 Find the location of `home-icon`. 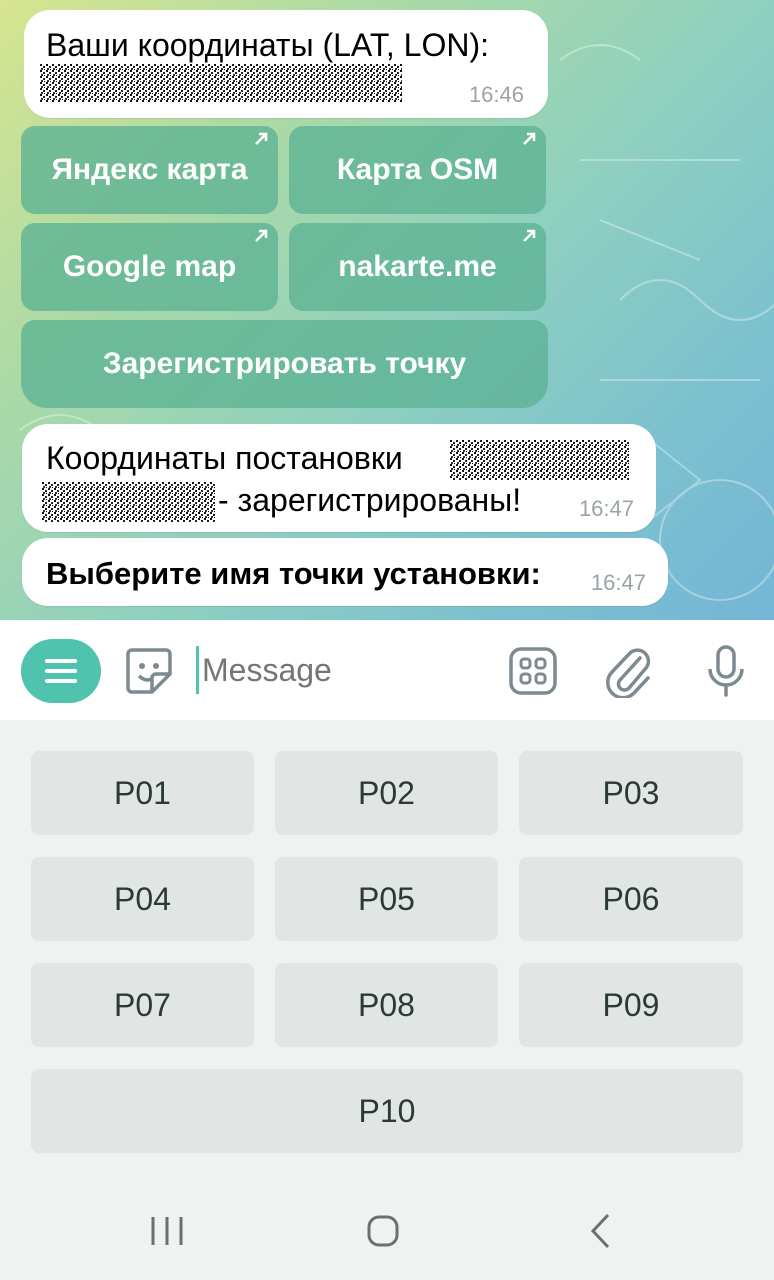

home-icon is located at coordinates (383, 1231).